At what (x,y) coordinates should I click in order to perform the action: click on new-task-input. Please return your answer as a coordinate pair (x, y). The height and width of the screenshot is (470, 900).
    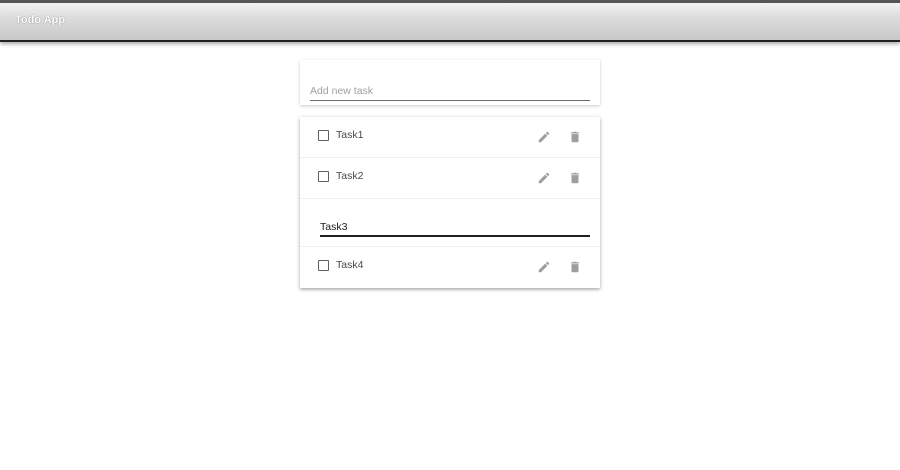
    Looking at the image, I should click on (450, 91).